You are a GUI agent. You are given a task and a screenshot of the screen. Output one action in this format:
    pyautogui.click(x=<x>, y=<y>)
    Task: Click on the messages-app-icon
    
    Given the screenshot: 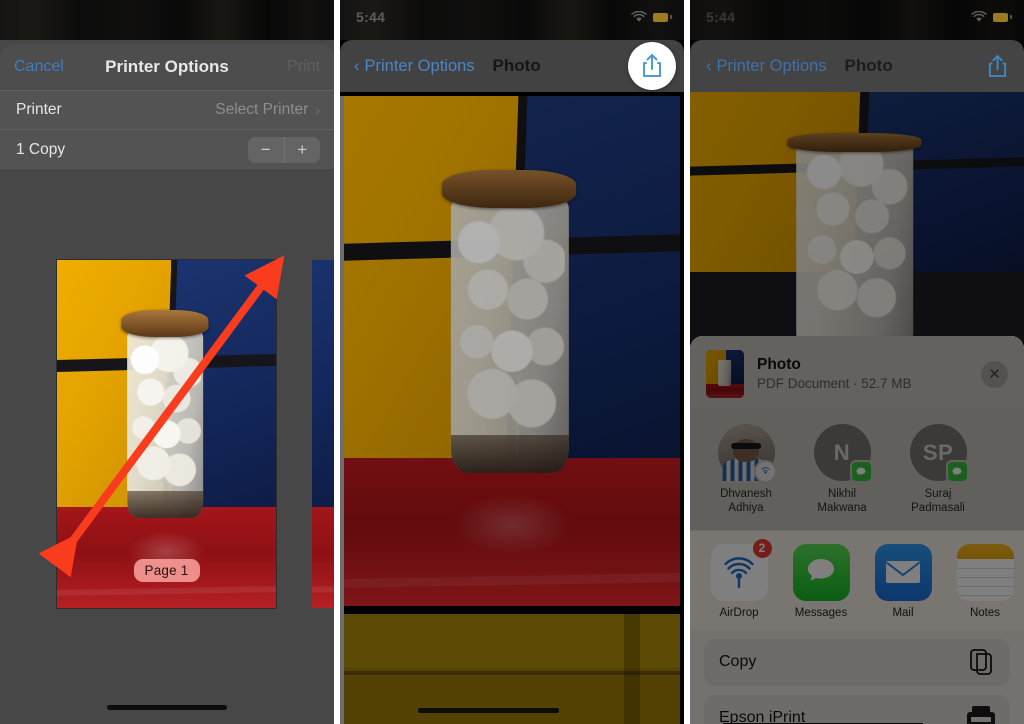 What is the action you would take?
    pyautogui.click(x=821, y=572)
    